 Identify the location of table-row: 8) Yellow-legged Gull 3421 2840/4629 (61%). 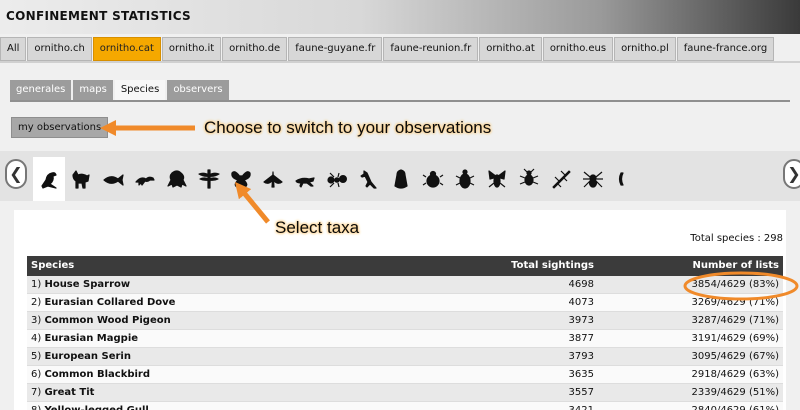
(405, 406).